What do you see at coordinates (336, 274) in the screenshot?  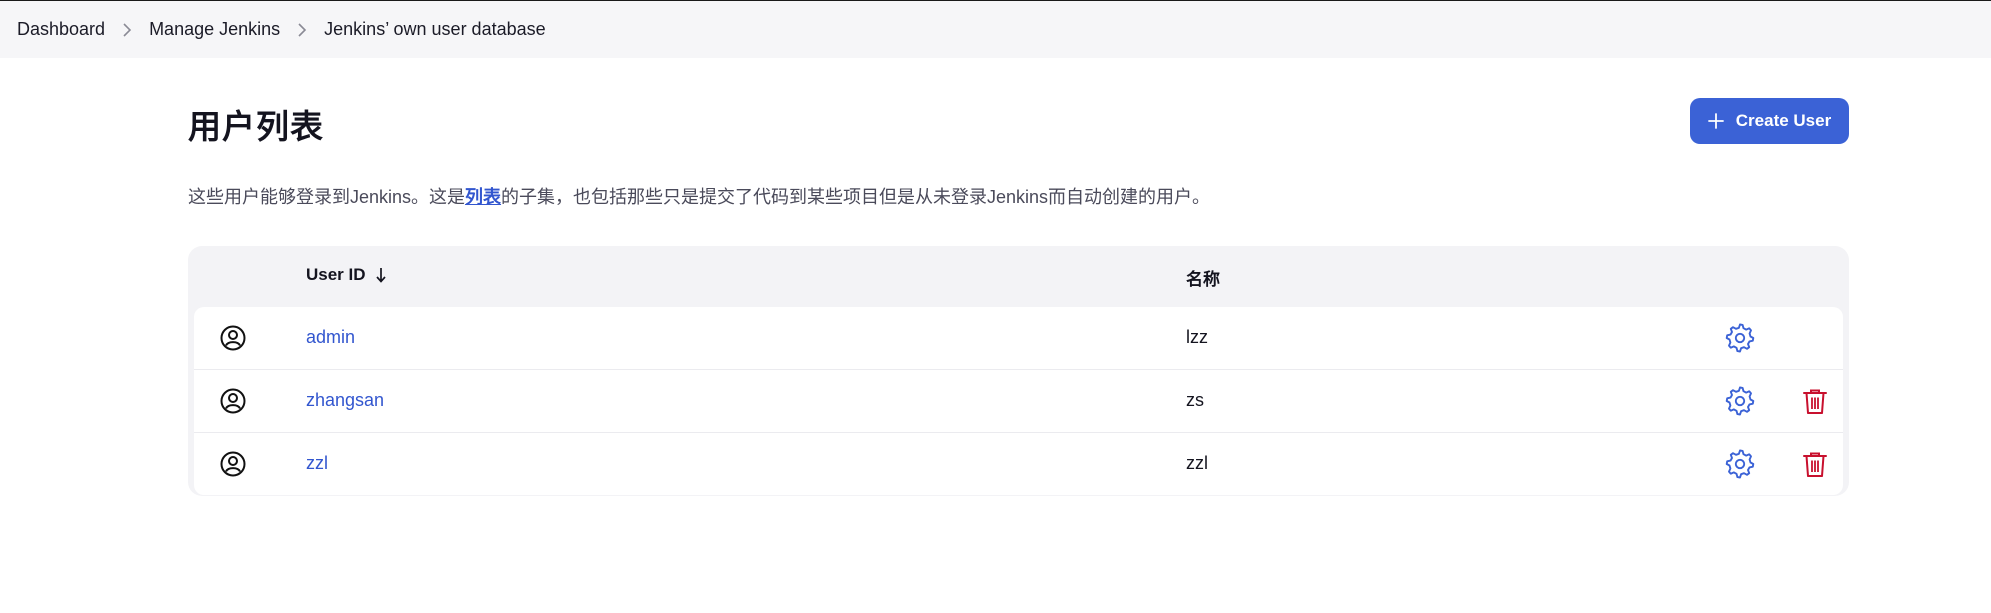 I see `column-header-user-id-label: User ID` at bounding box center [336, 274].